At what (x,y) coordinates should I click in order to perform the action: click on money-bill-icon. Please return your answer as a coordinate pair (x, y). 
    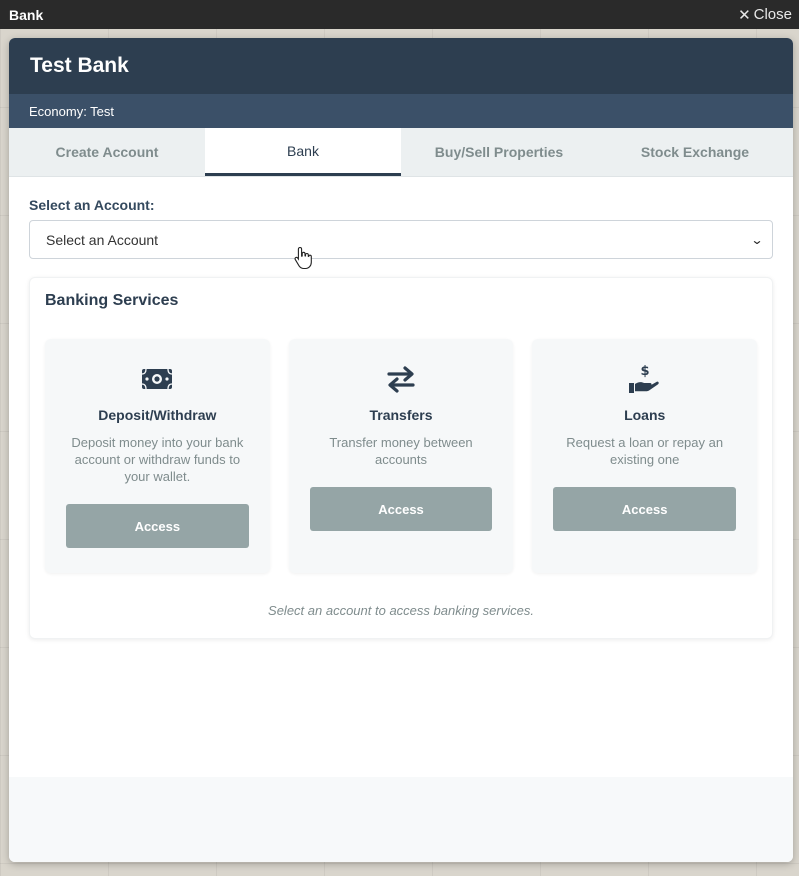
    Looking at the image, I should click on (157, 379).